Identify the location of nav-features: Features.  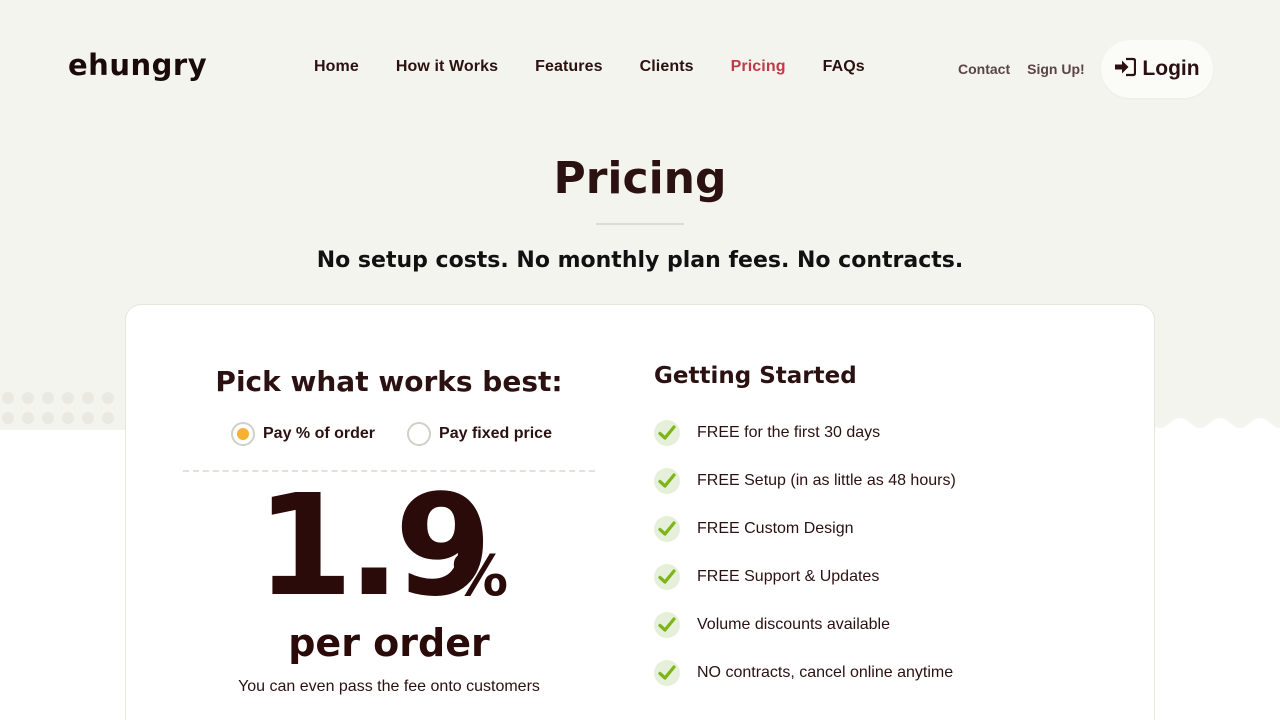
(569, 67).